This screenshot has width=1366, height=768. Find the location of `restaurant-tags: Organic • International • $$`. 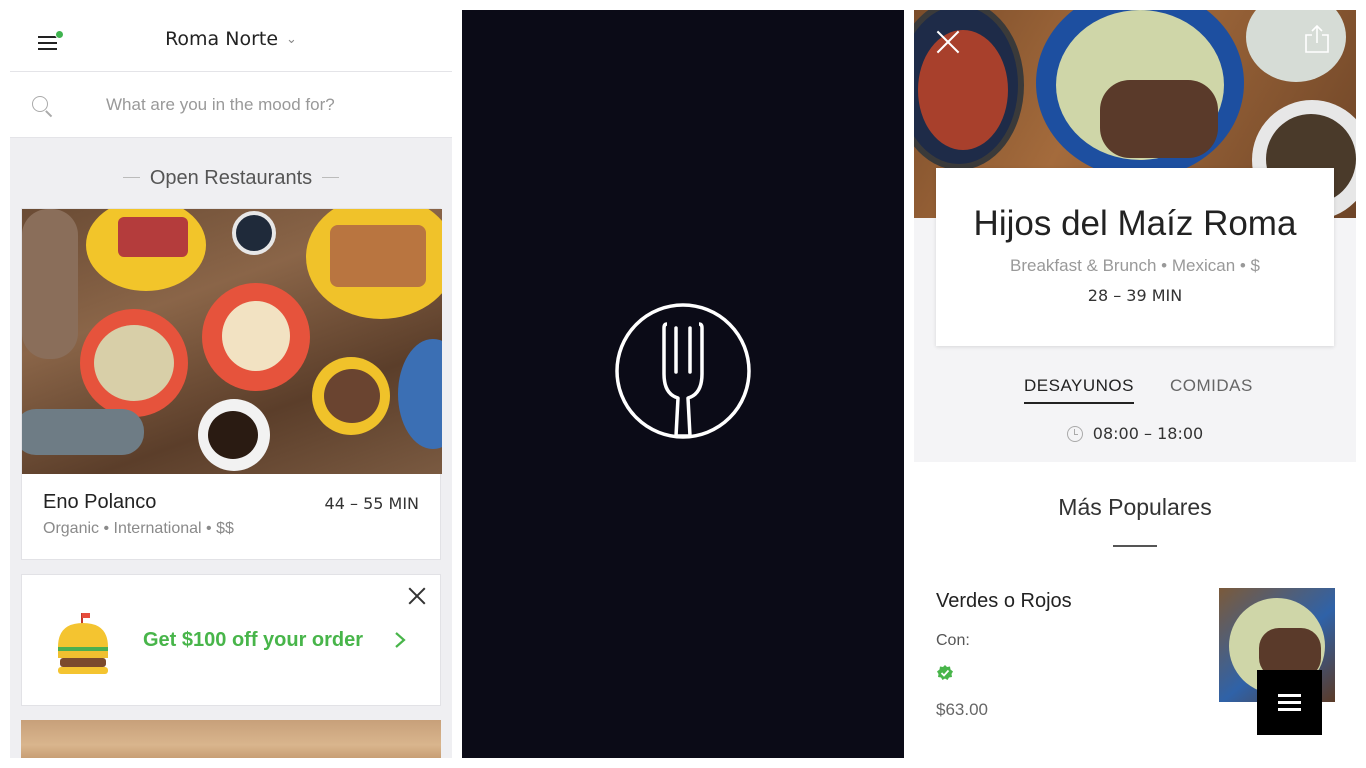

restaurant-tags: Organic • International • $$ is located at coordinates (138, 528).